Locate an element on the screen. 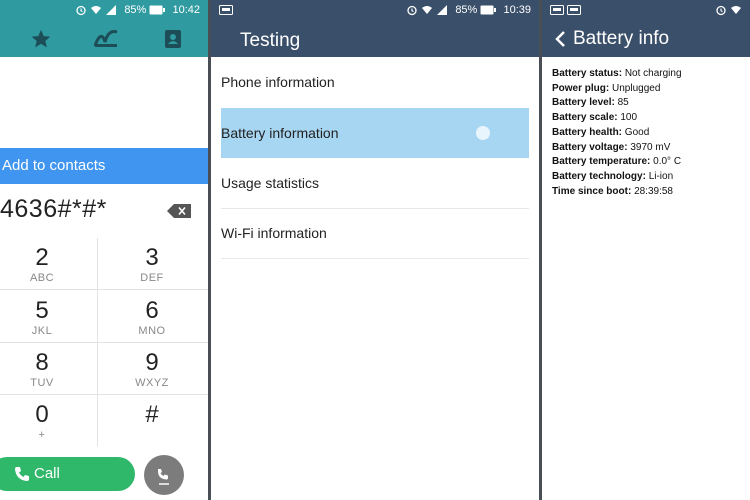 The width and height of the screenshot is (750, 500). info-value: Li-ion is located at coordinates (661, 176).